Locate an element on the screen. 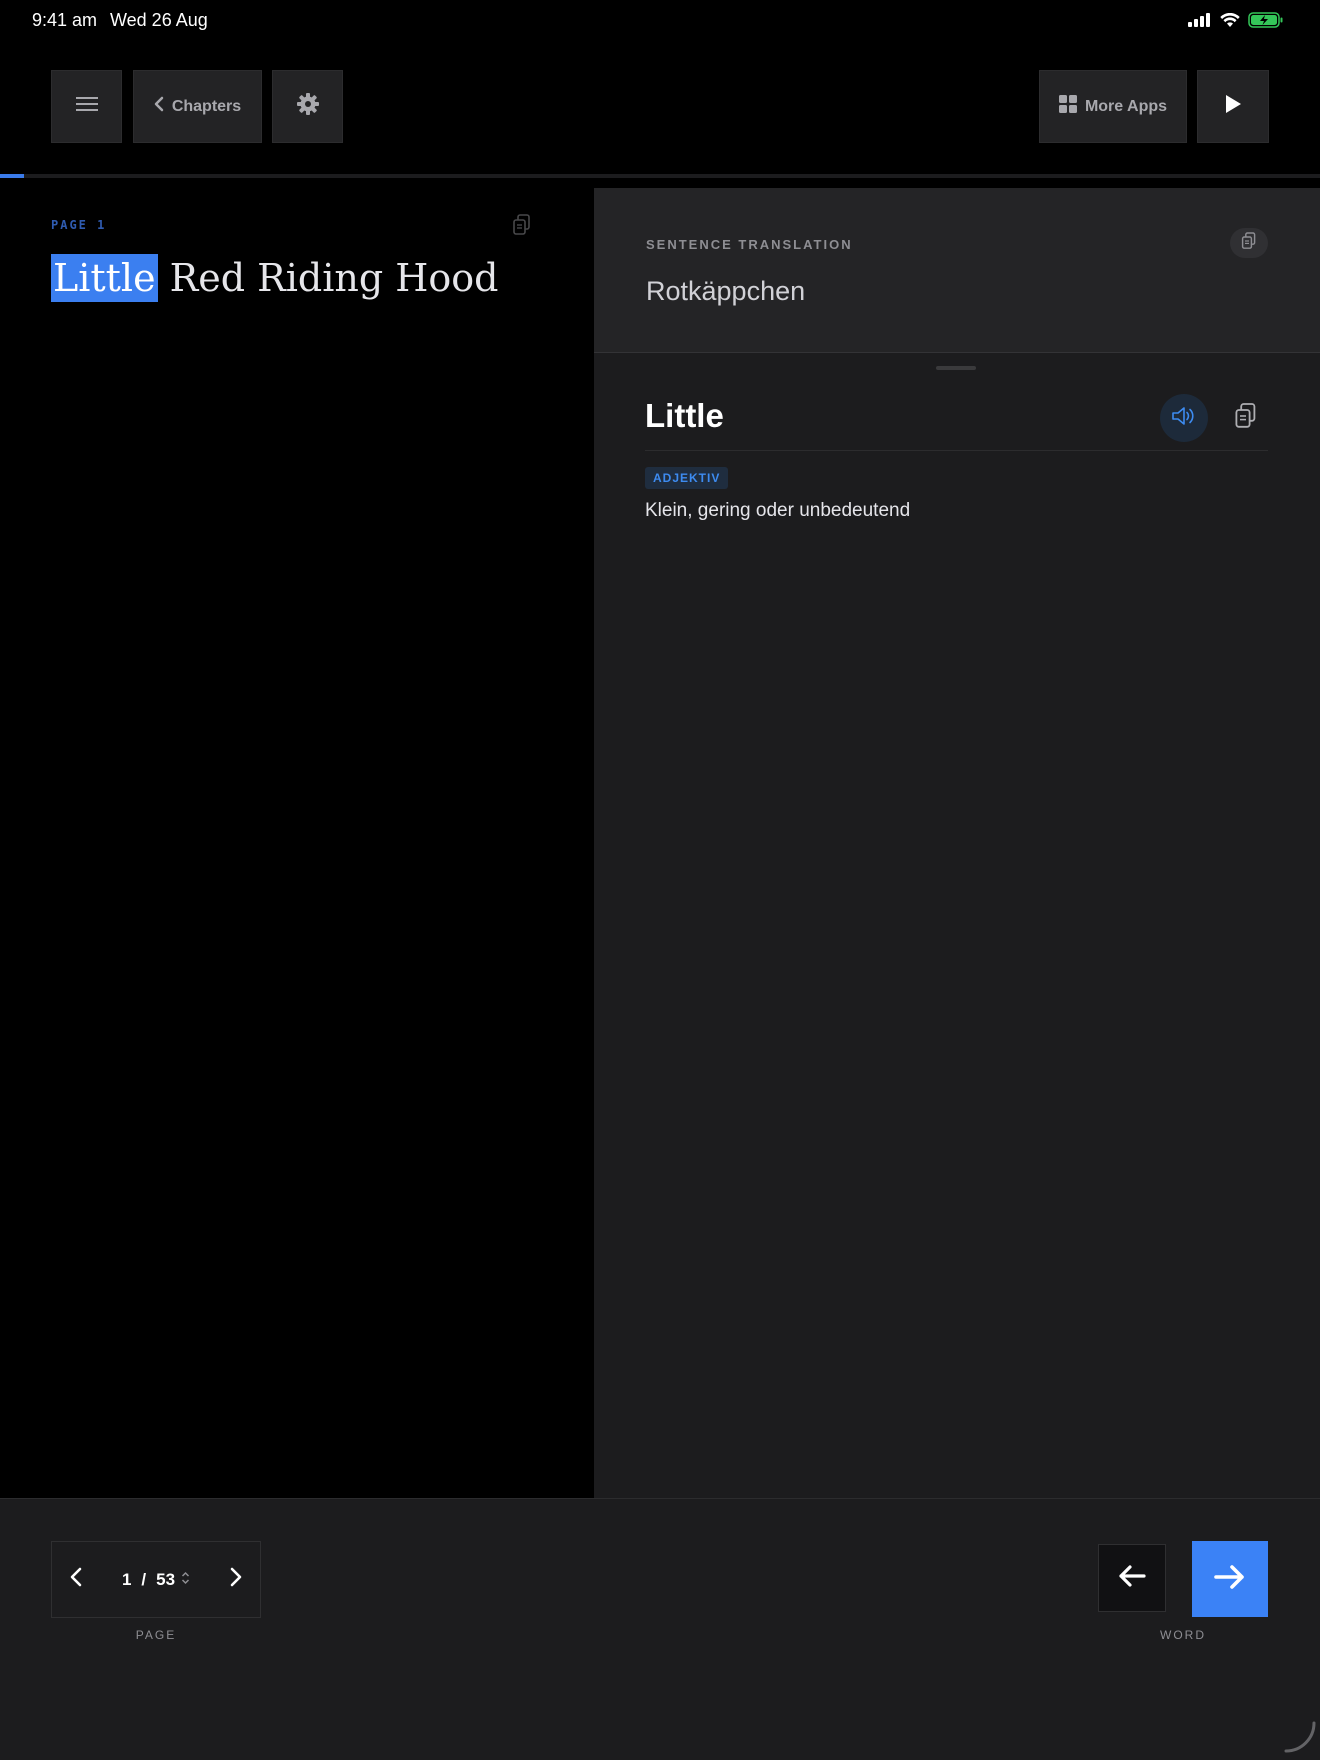 Image resolution: width=1320 pixels, height=1760 pixels. sentence-translation-text: Rotkäppchen is located at coordinates (726, 291).